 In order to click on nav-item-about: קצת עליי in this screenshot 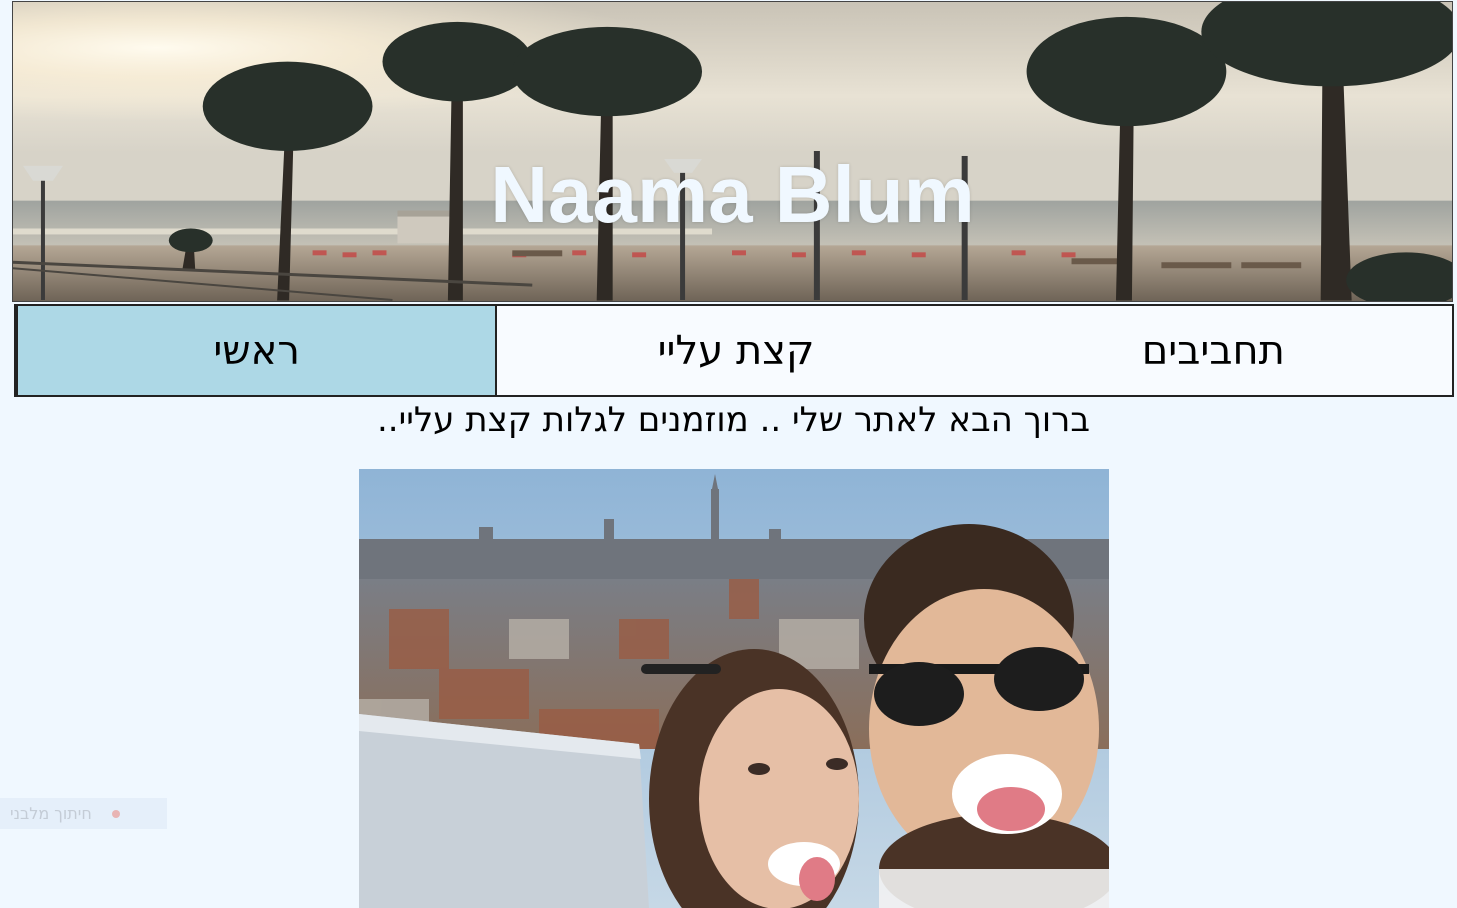, I will do `click(735, 350)`.